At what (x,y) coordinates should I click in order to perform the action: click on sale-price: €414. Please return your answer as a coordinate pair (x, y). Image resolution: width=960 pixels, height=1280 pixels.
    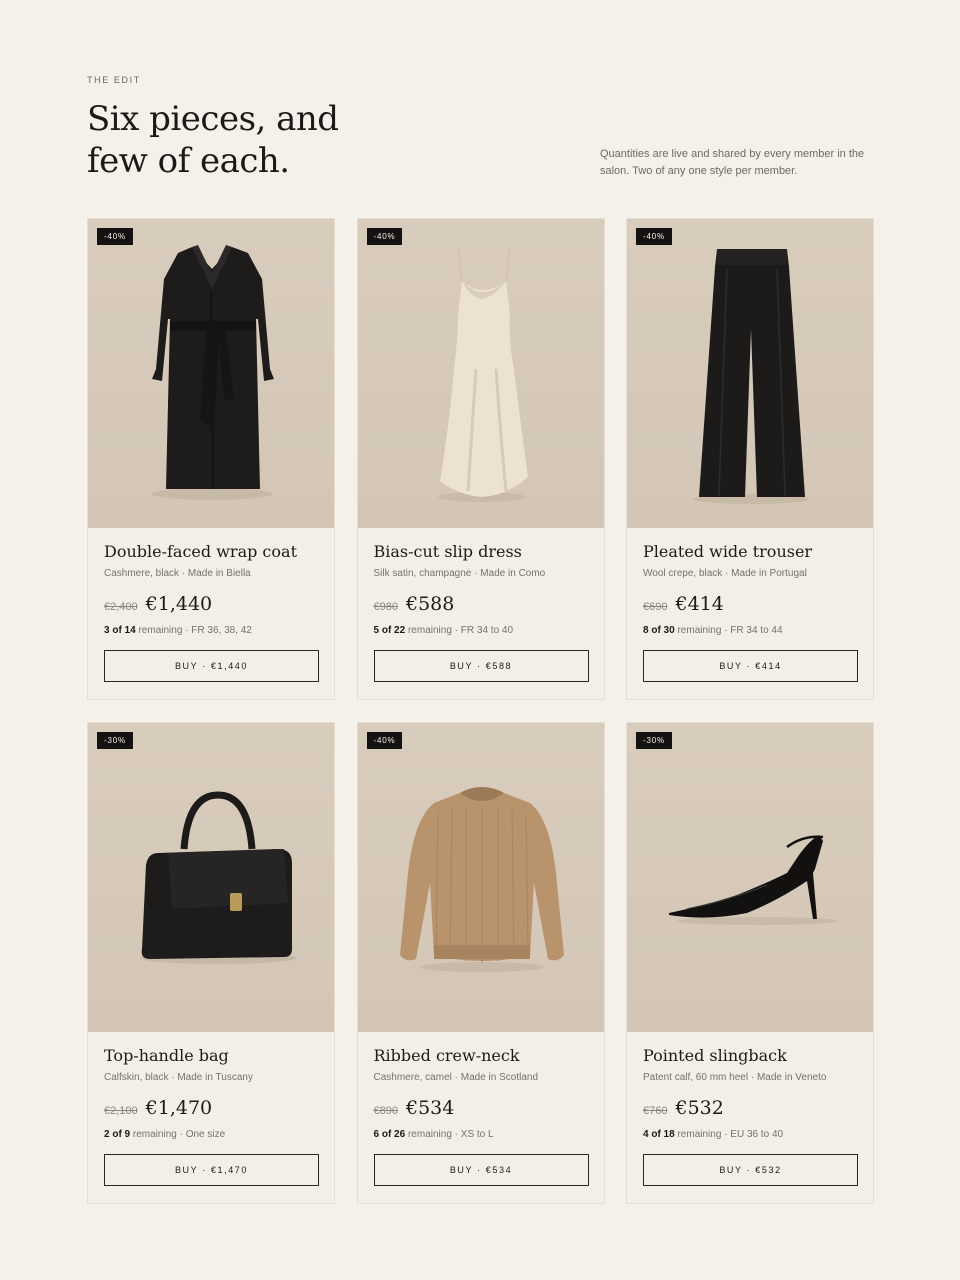
    Looking at the image, I should click on (699, 604).